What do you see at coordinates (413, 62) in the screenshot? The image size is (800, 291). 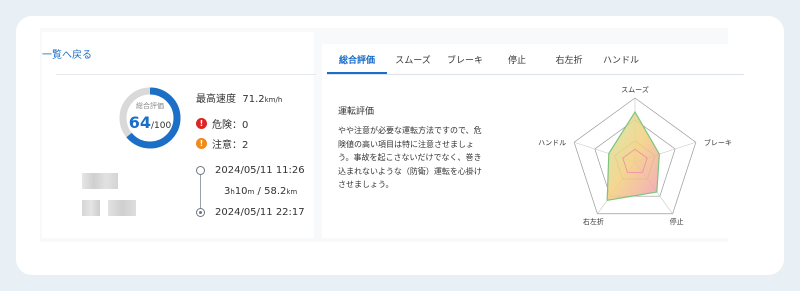 I see `tab-smooth: スムーズ` at bounding box center [413, 62].